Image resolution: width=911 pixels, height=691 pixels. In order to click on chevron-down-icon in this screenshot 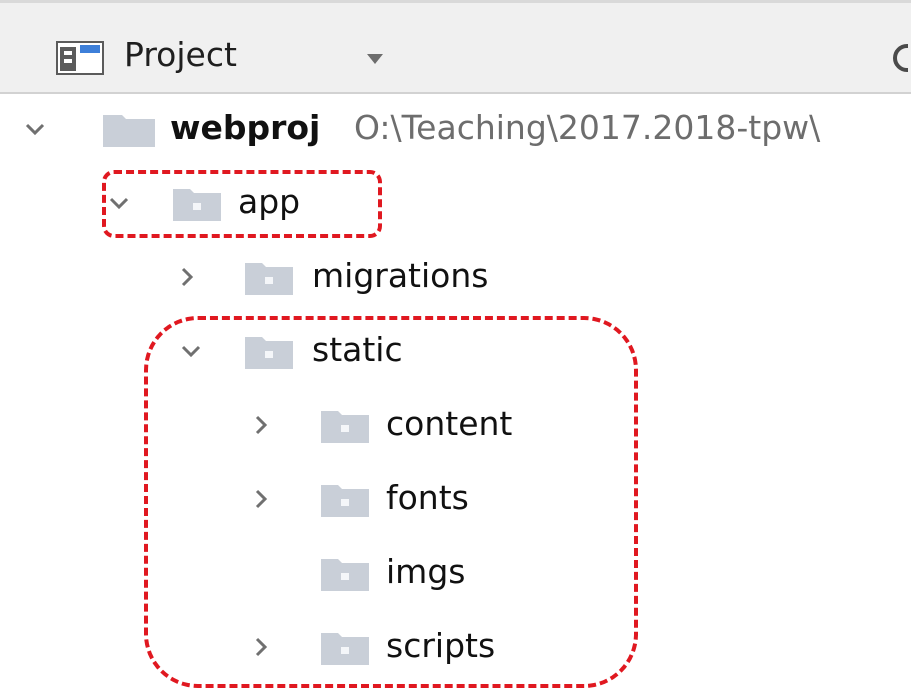, I will do `click(35, 129)`.